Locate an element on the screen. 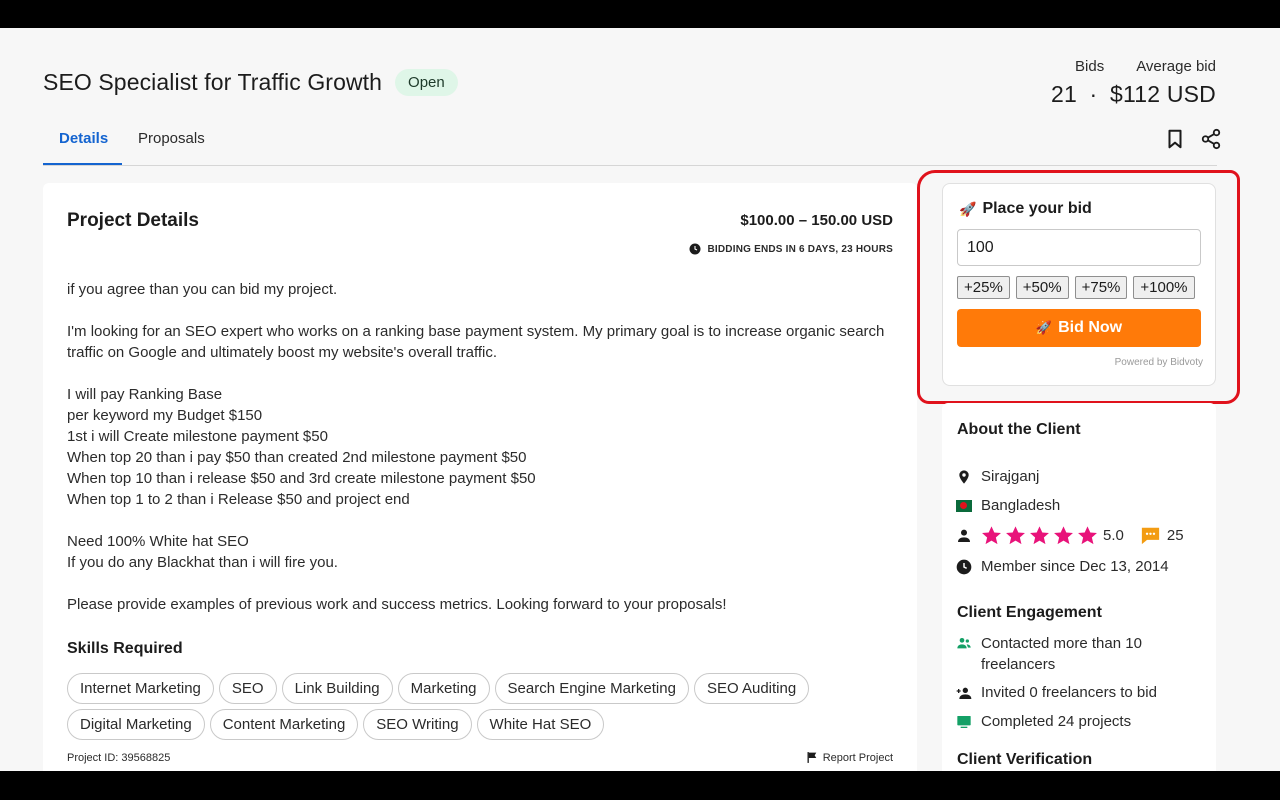 The height and width of the screenshot is (800, 1280). project-id: Project ID: 39568825 is located at coordinates (119, 758).